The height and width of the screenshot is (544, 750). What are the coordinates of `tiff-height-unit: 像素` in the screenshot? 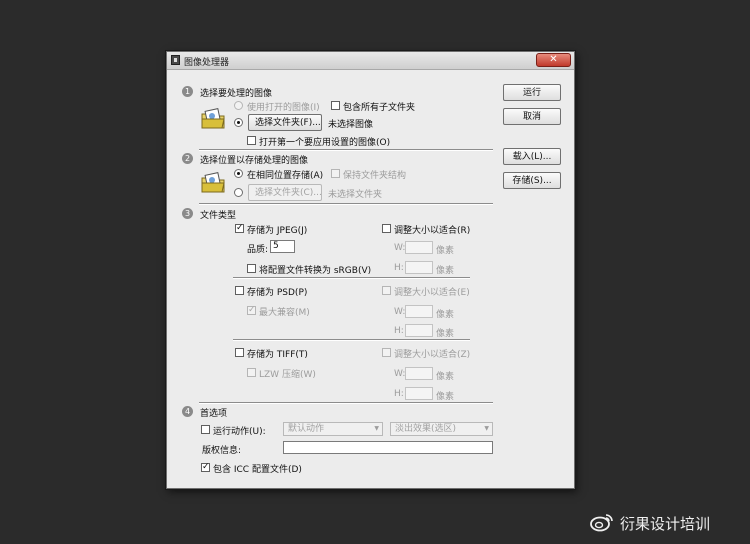 It's located at (445, 397).